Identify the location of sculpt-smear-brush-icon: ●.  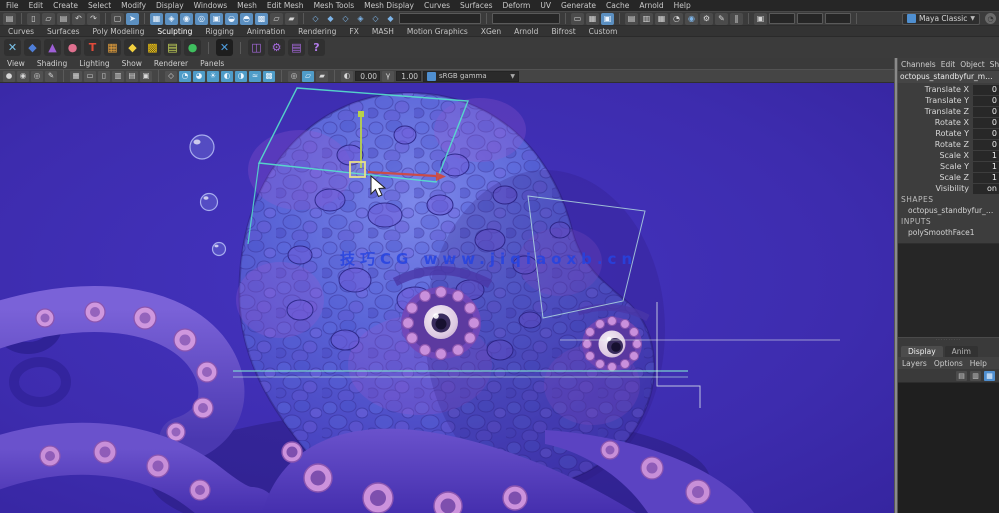
(72, 47).